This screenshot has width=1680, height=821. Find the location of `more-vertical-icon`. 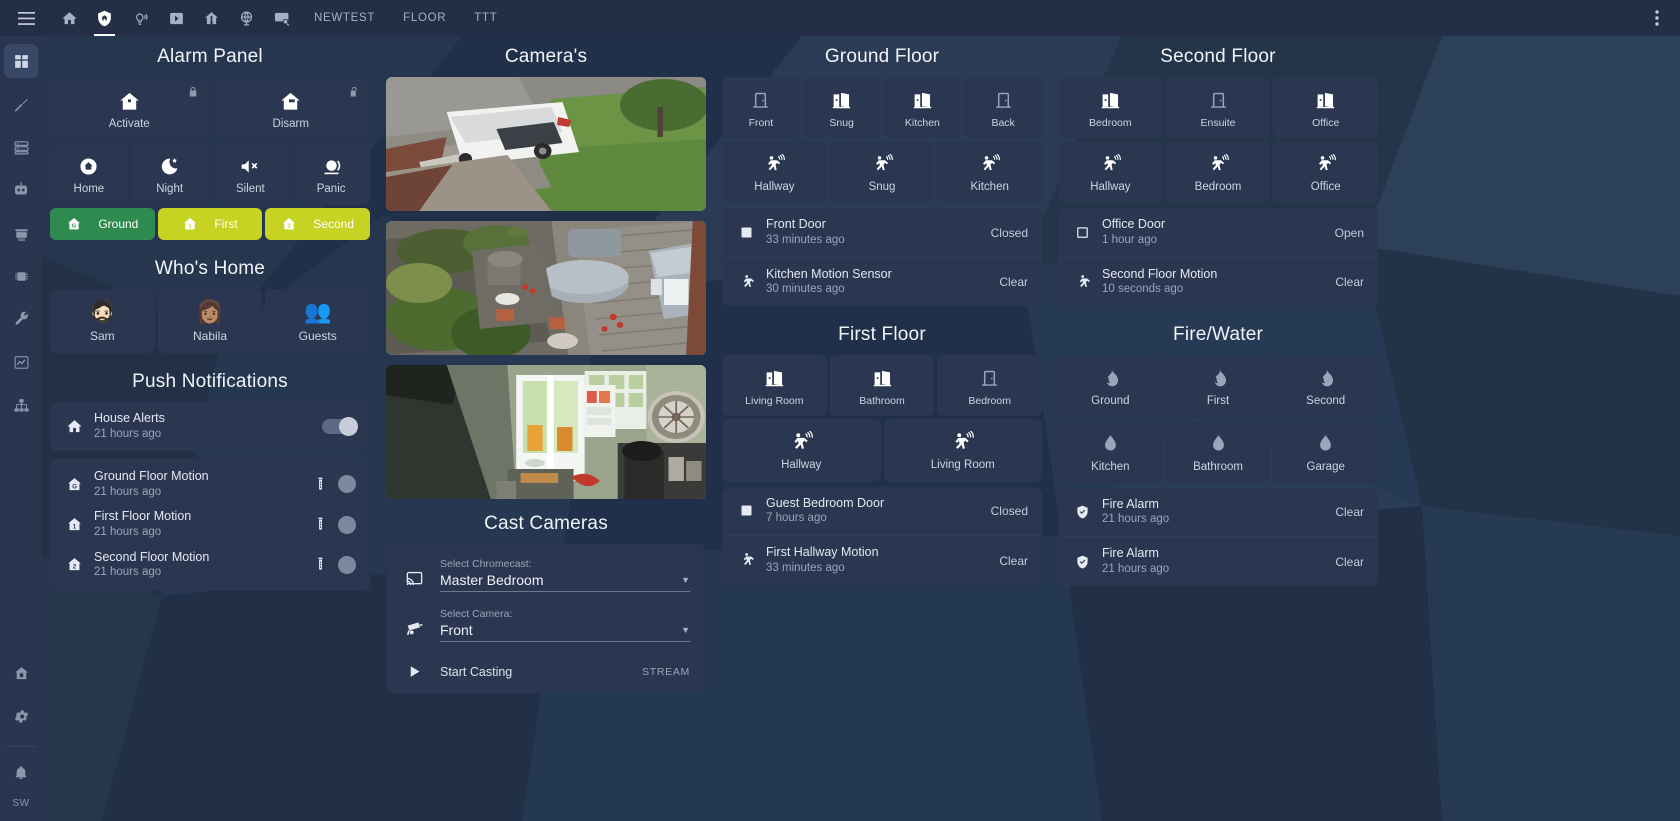

more-vertical-icon is located at coordinates (1657, 18).